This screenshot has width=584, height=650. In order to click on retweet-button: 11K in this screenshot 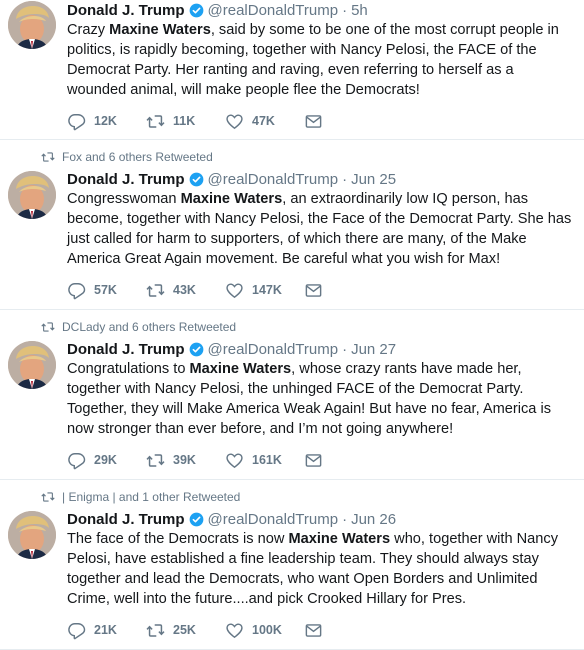, I will do `click(185, 121)`.